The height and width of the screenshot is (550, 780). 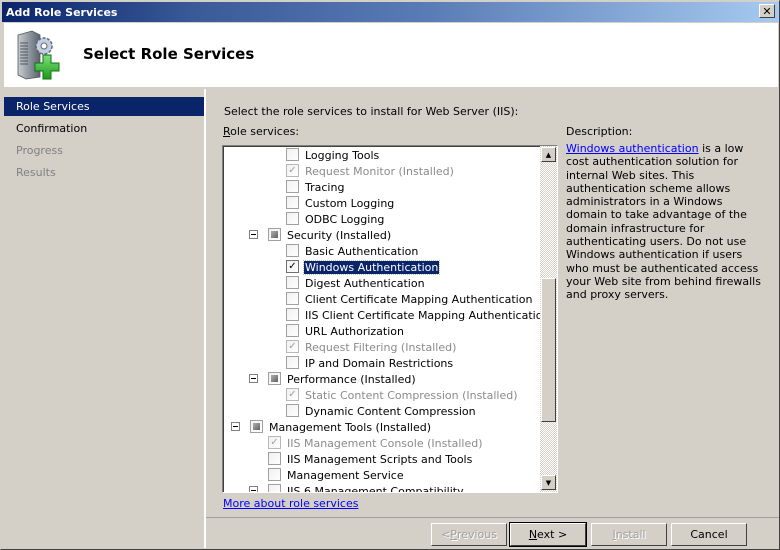 I want to click on tree-item: Logging Tools, so click(x=381, y=155).